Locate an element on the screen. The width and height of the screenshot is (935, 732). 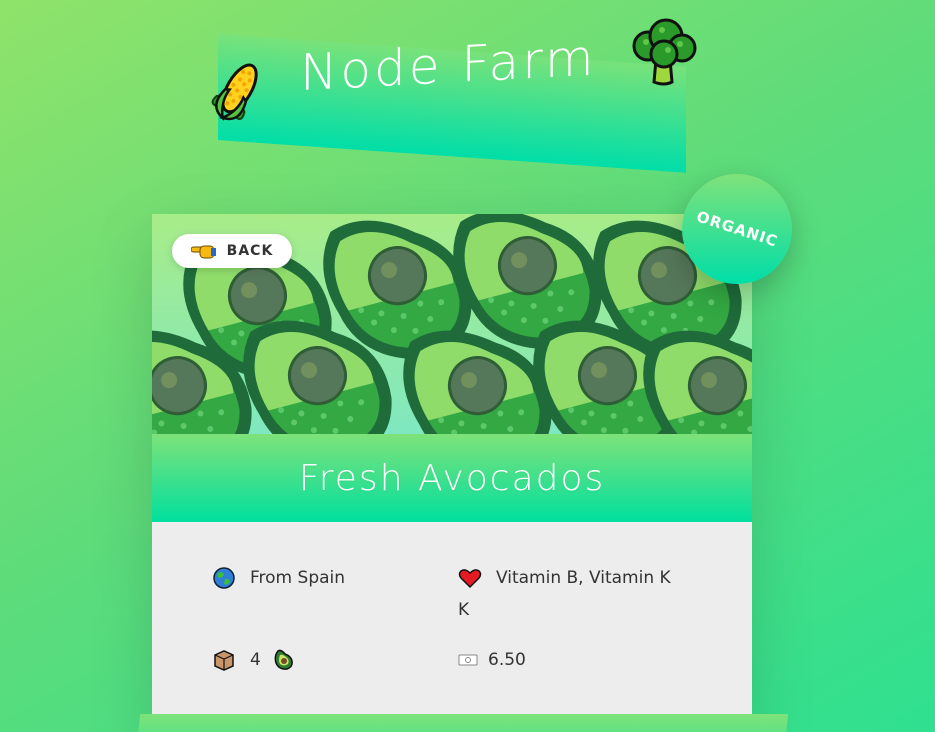
avocado-icon is located at coordinates (284, 659).